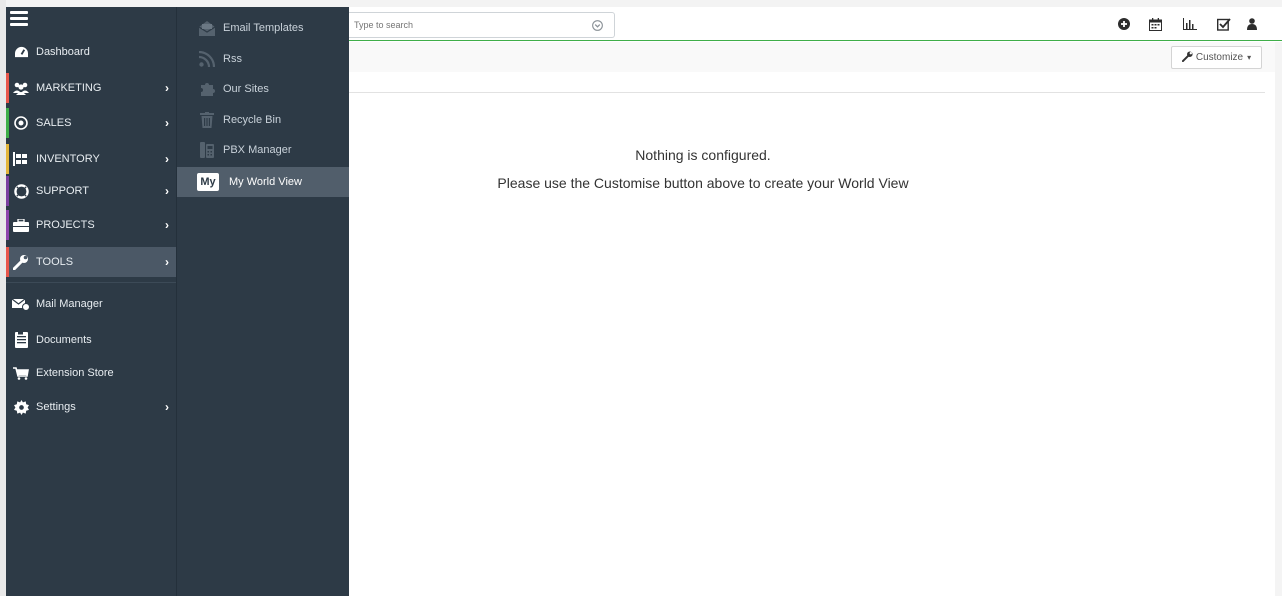  I want to click on sidebar-item-tools: TOOLS ›, so click(91, 262).